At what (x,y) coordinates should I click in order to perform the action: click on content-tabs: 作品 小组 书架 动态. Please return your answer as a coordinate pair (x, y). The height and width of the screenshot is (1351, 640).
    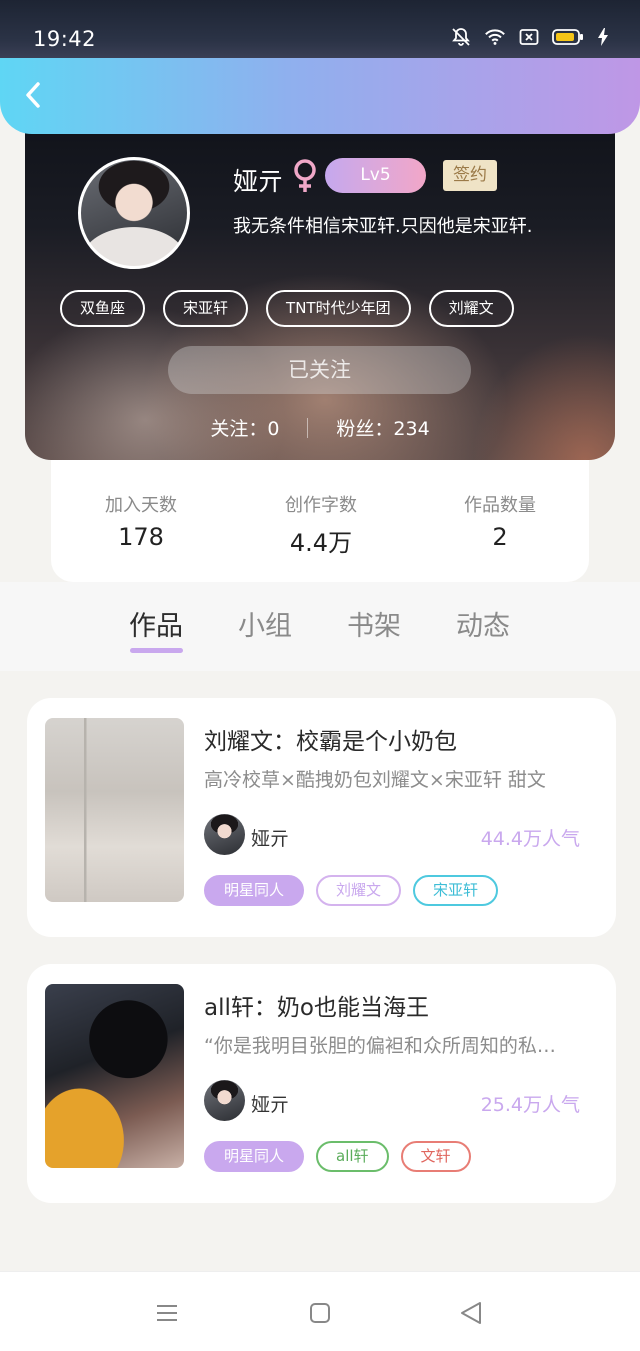
    Looking at the image, I should click on (320, 626).